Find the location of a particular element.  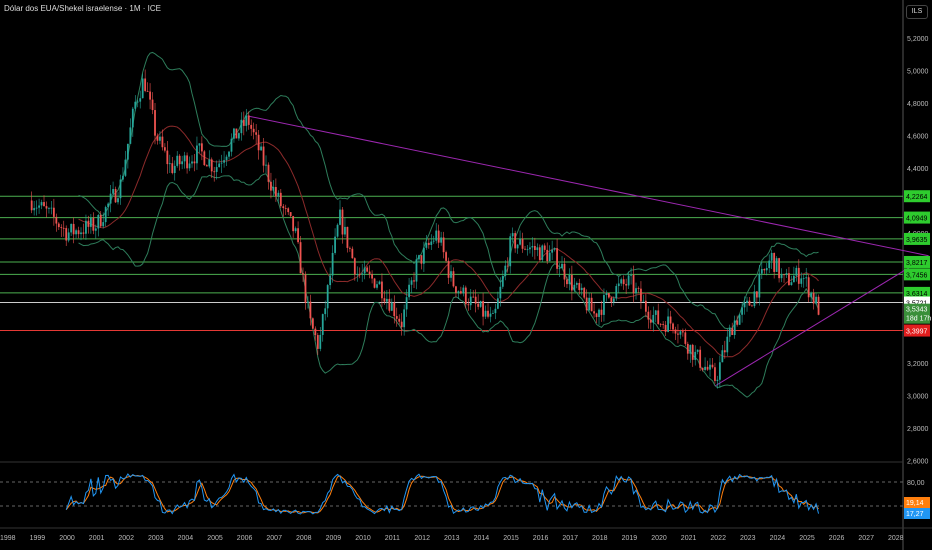

x-tick-label: 2025 is located at coordinates (807, 538).